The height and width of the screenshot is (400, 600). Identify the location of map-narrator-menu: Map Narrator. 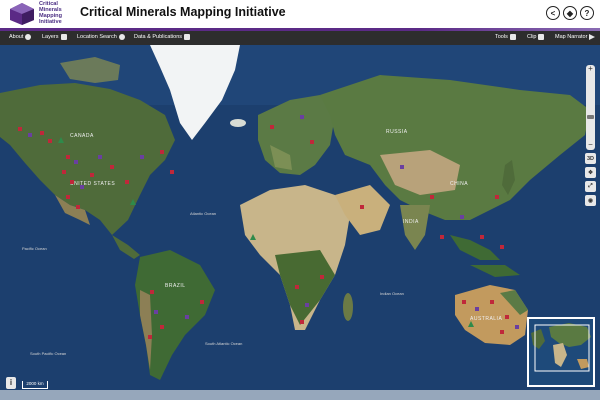
(575, 37).